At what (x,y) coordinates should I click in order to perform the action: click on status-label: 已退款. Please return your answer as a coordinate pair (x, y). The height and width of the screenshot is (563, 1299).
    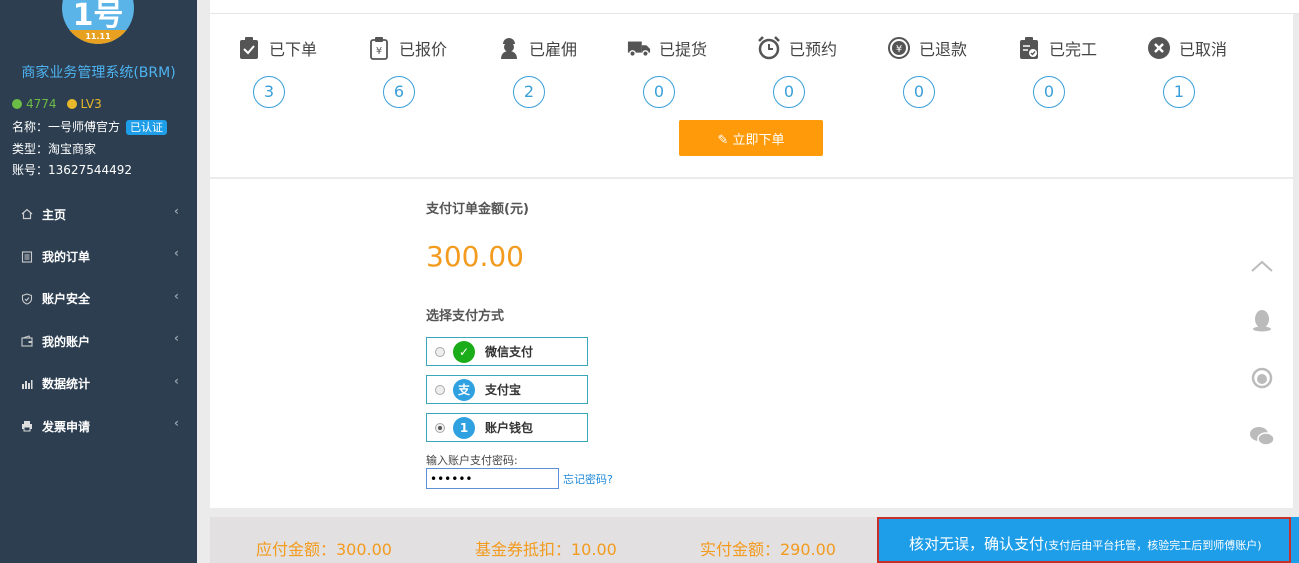
    Looking at the image, I should click on (943, 49).